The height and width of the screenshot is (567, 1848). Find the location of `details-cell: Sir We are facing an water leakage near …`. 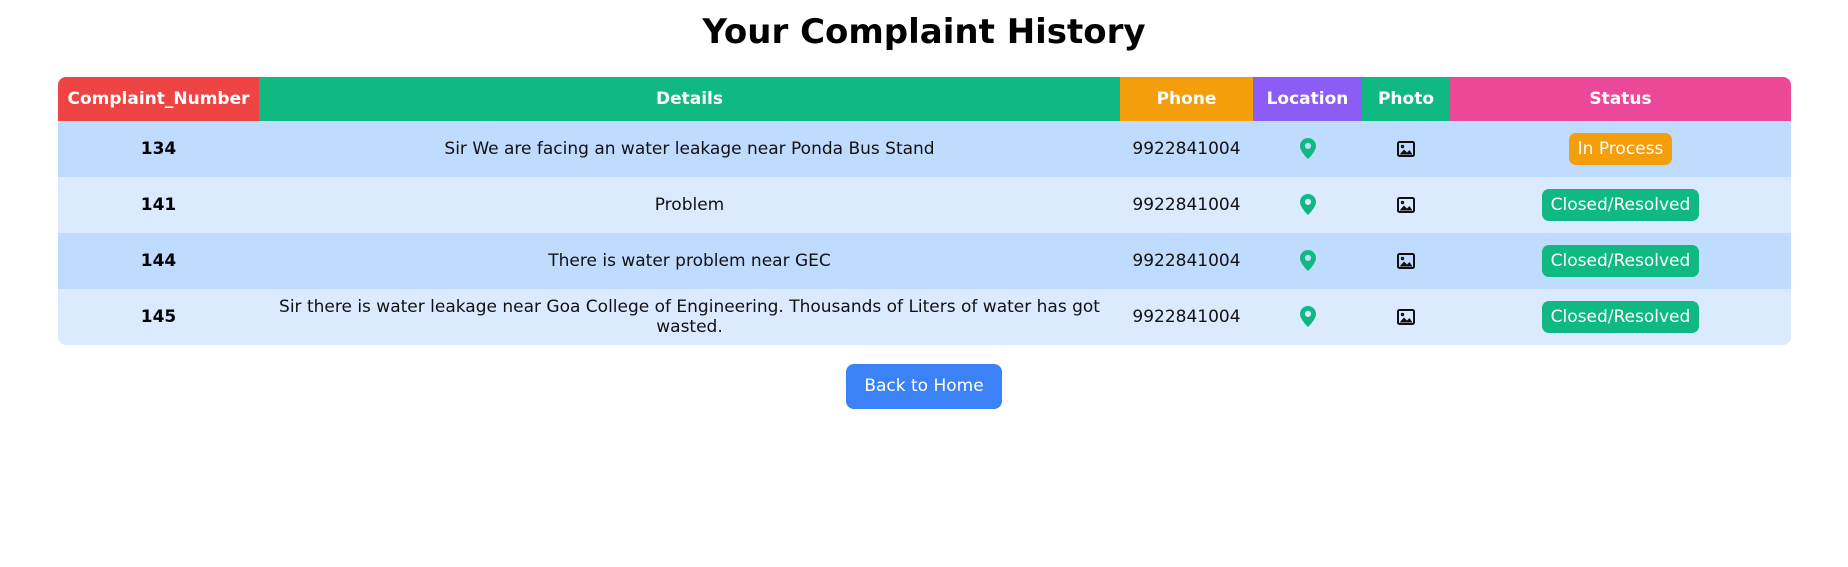

details-cell: Sir We are facing an water leakage near … is located at coordinates (689, 149).